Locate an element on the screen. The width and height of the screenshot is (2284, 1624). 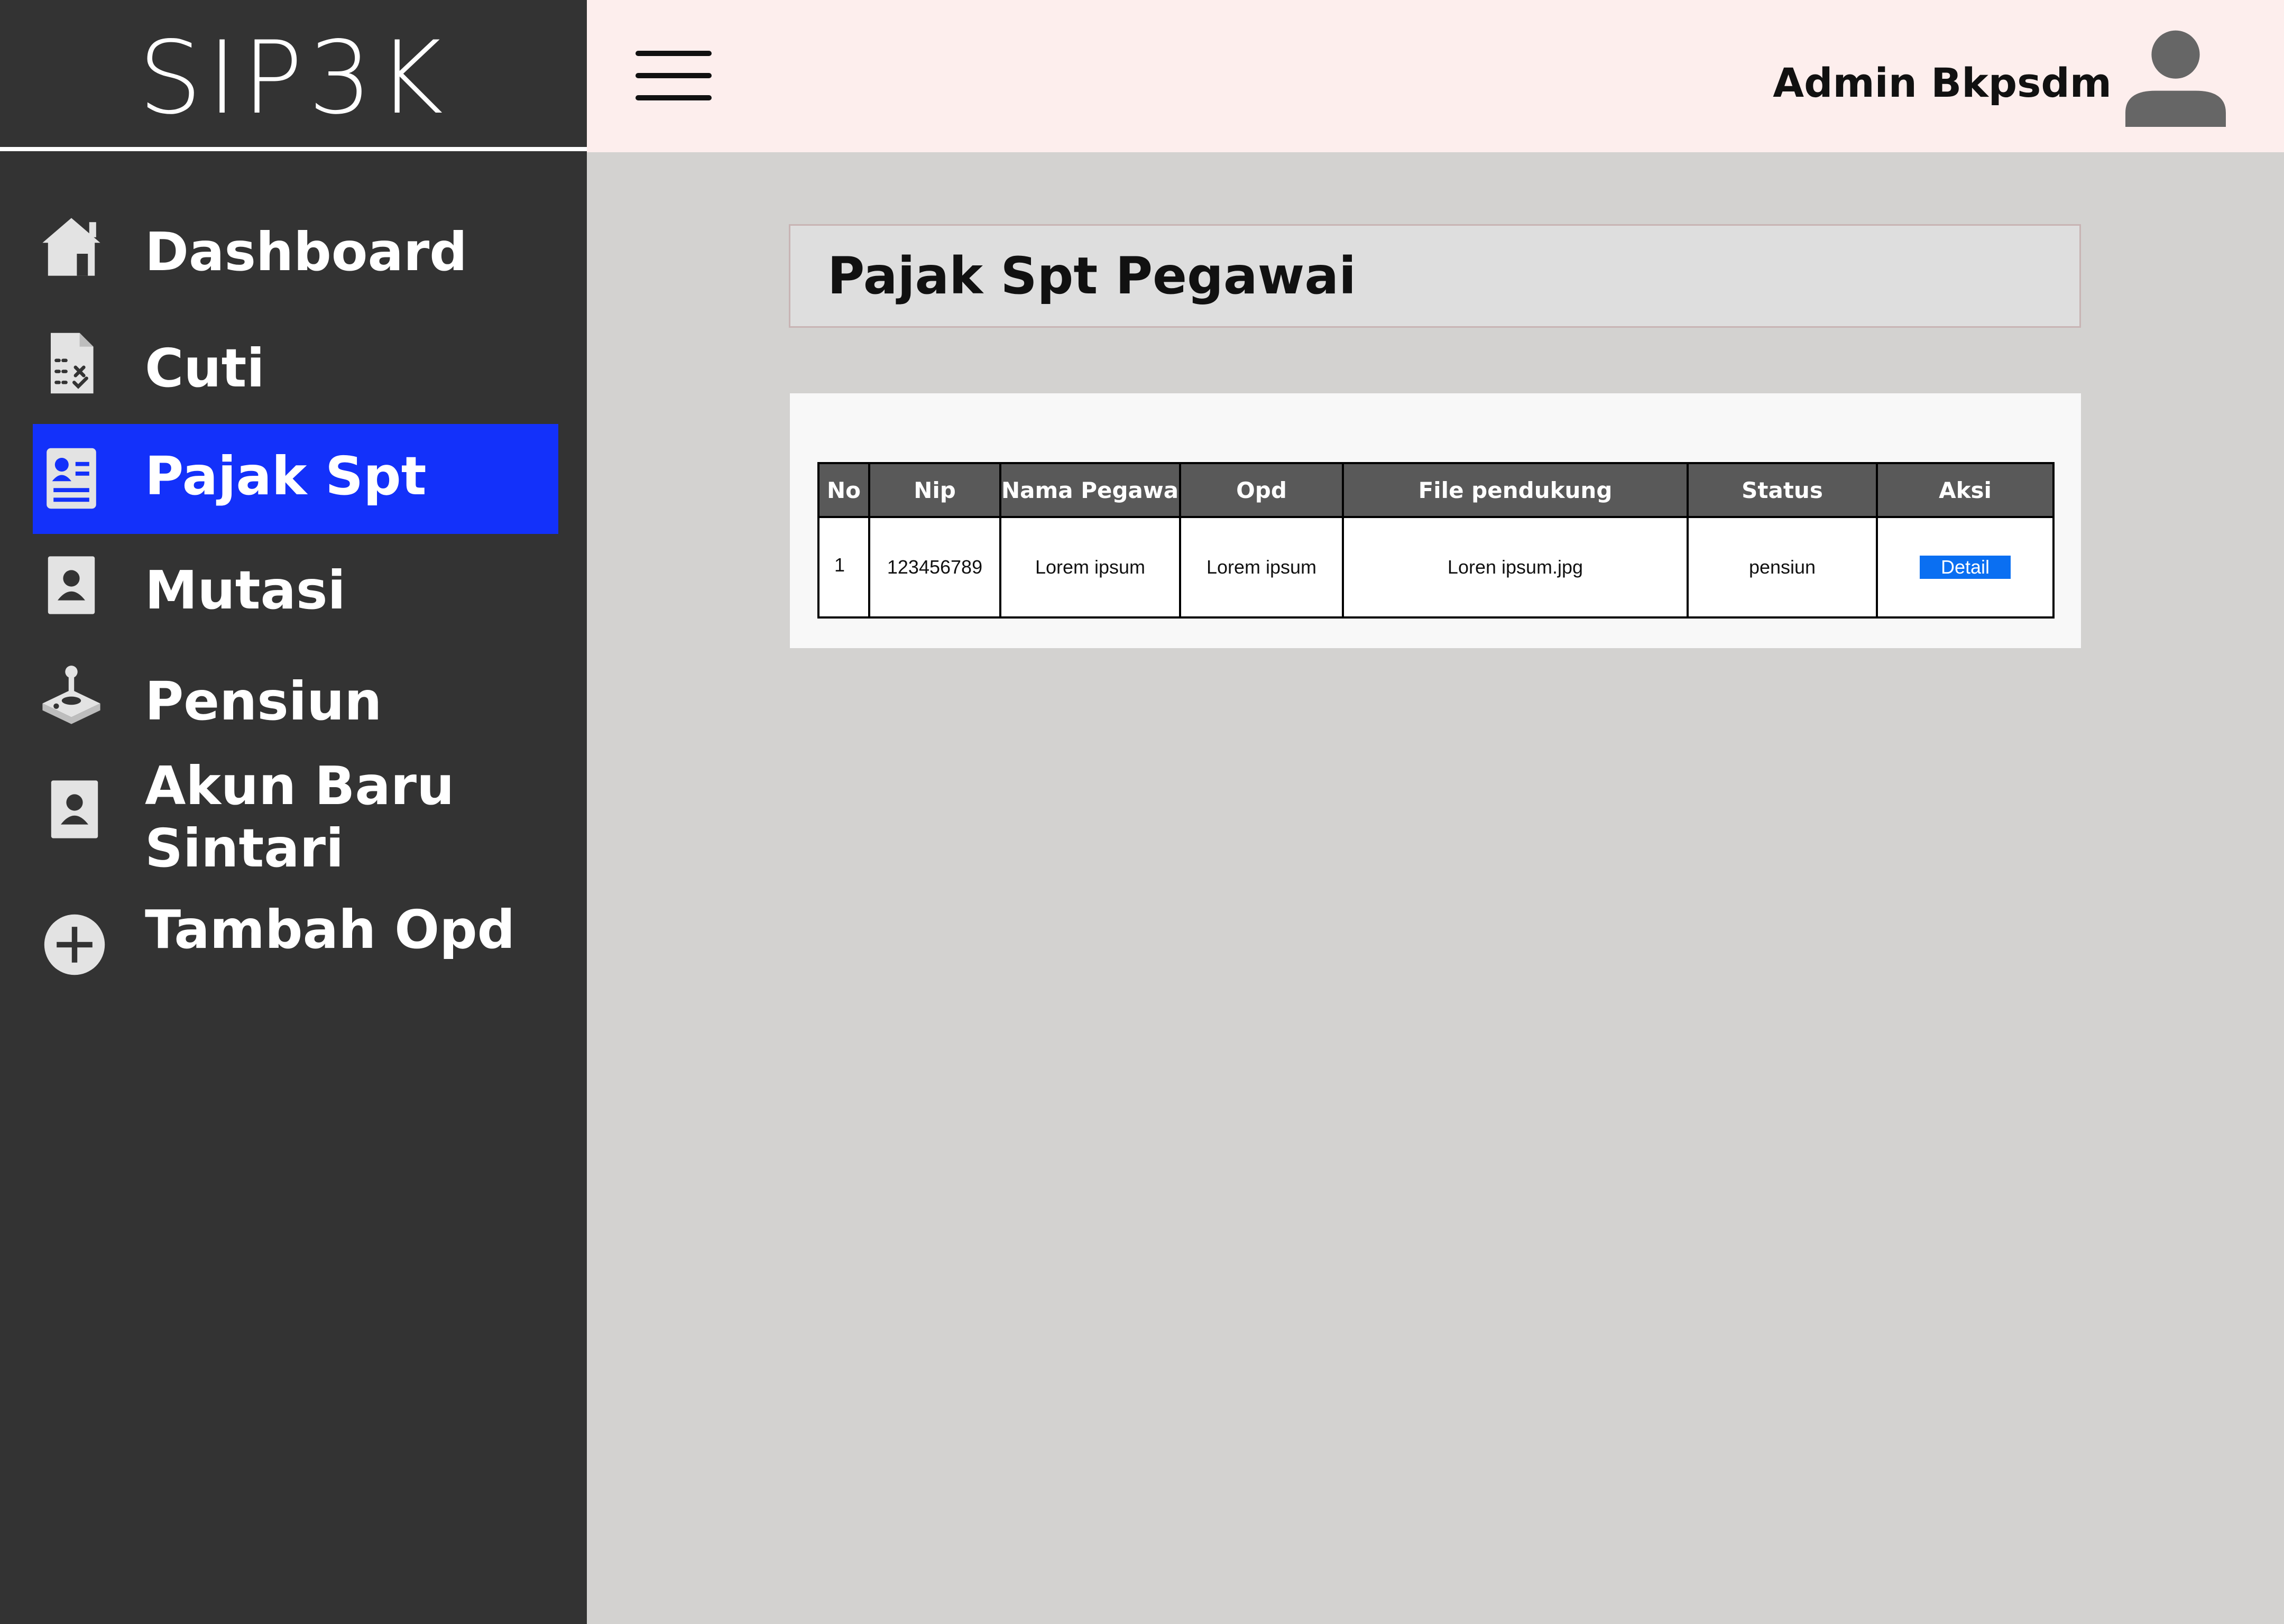
brand-header: SIP3K is located at coordinates (293, 75).